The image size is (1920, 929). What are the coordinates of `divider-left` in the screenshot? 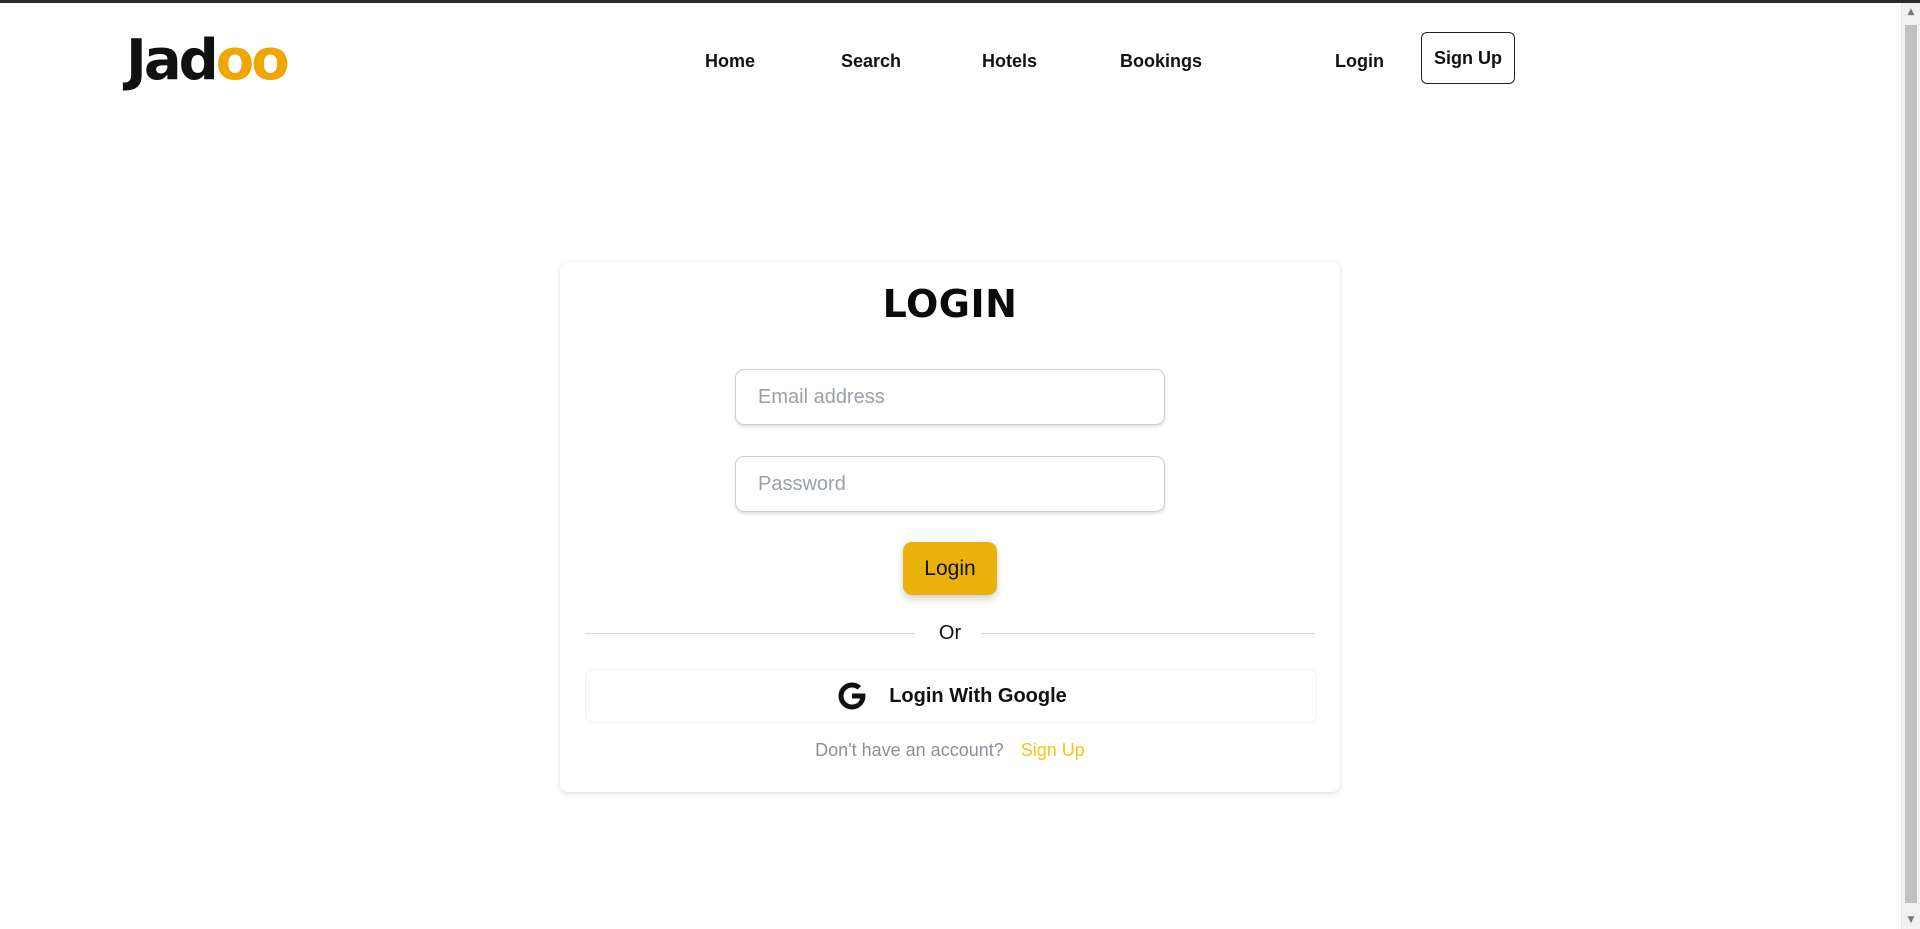 It's located at (750, 633).